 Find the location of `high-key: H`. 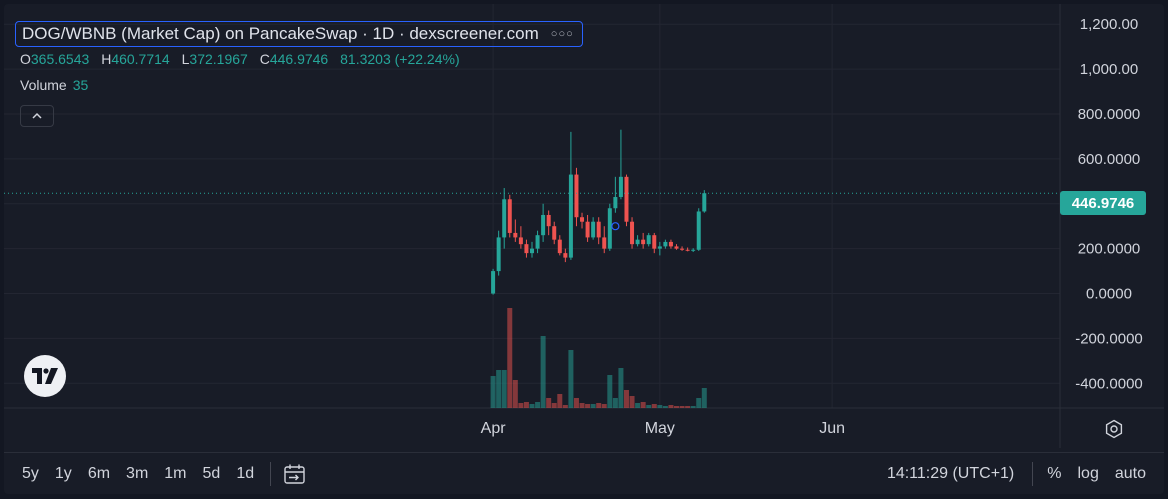

high-key: H is located at coordinates (106, 59).